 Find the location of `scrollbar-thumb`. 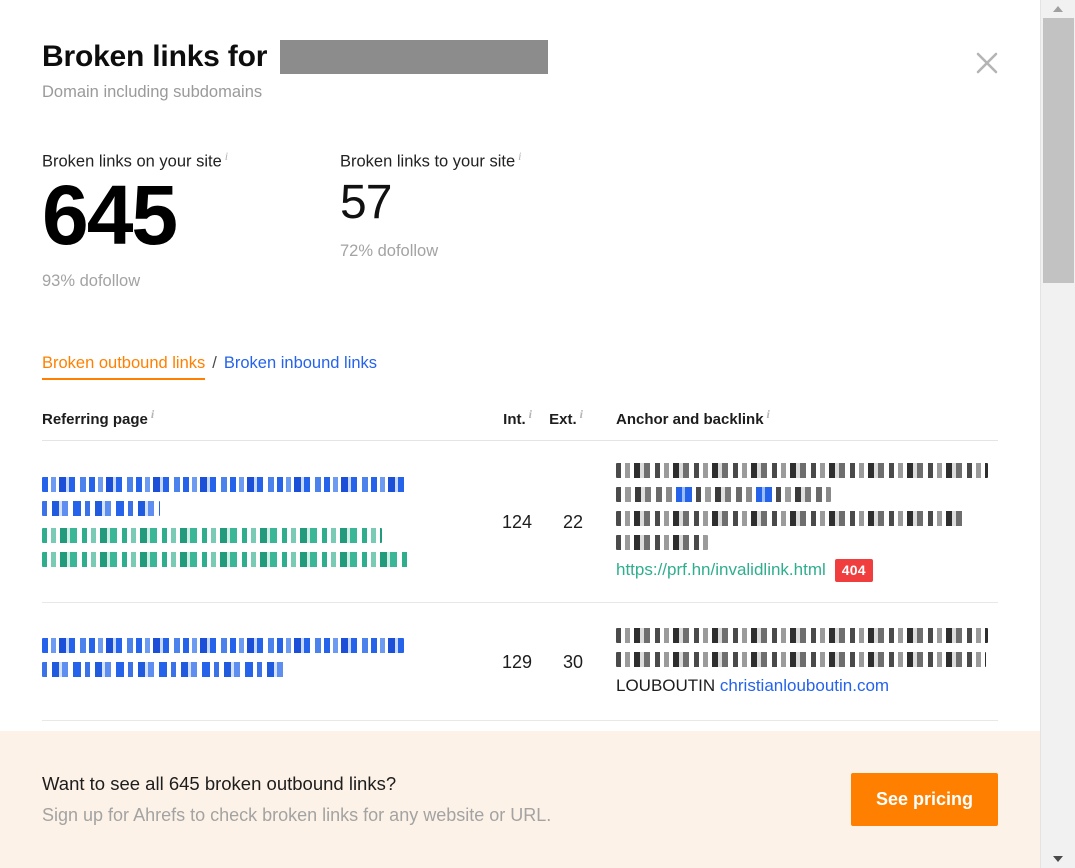

scrollbar-thumb is located at coordinates (1058, 150).